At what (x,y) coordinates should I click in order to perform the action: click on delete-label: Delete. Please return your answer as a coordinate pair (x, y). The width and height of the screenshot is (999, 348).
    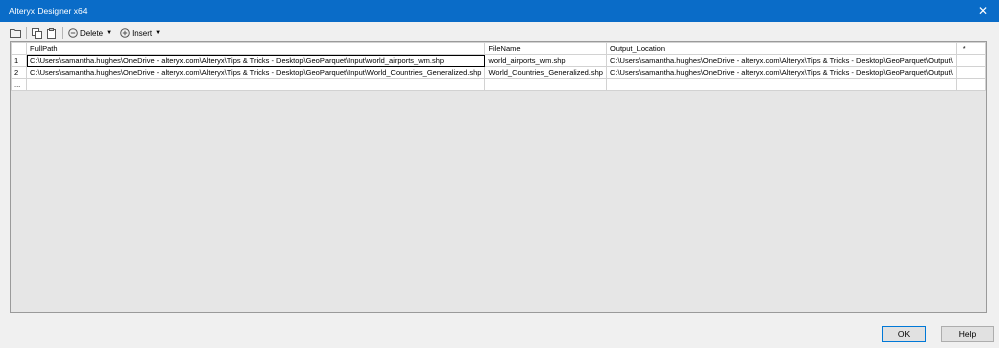
    Looking at the image, I should click on (92, 33).